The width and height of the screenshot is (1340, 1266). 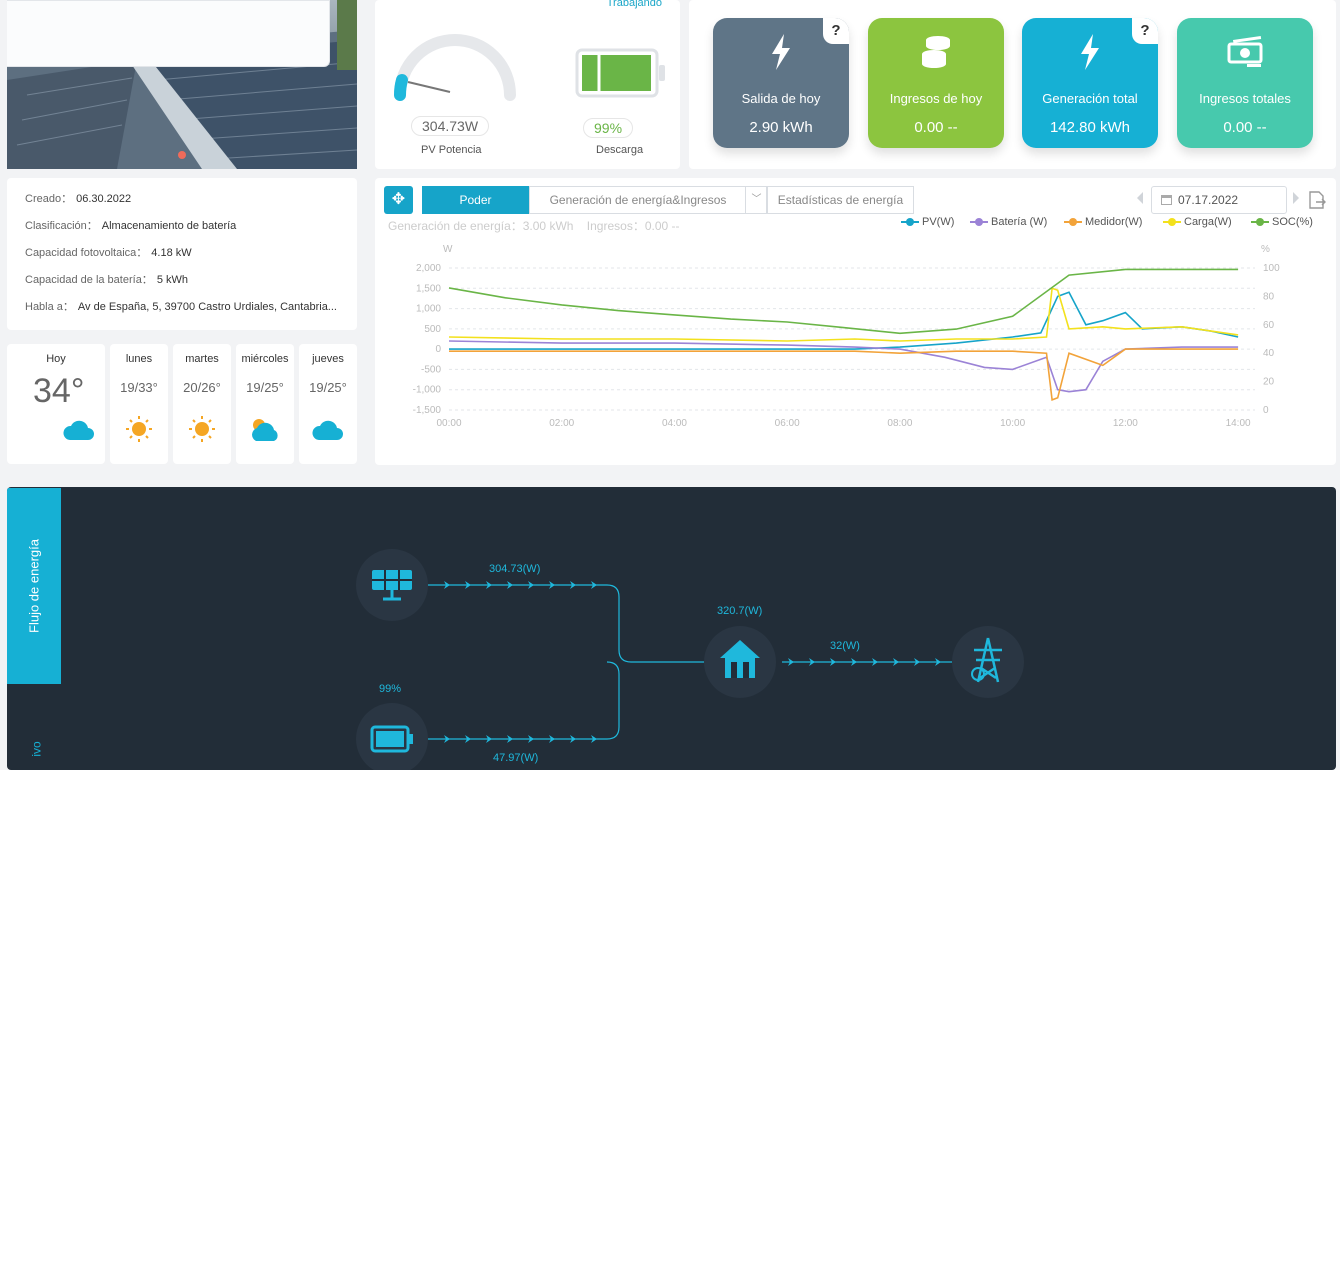 What do you see at coordinates (787, 423) in the screenshot?
I see `x-tick: 06:00` at bounding box center [787, 423].